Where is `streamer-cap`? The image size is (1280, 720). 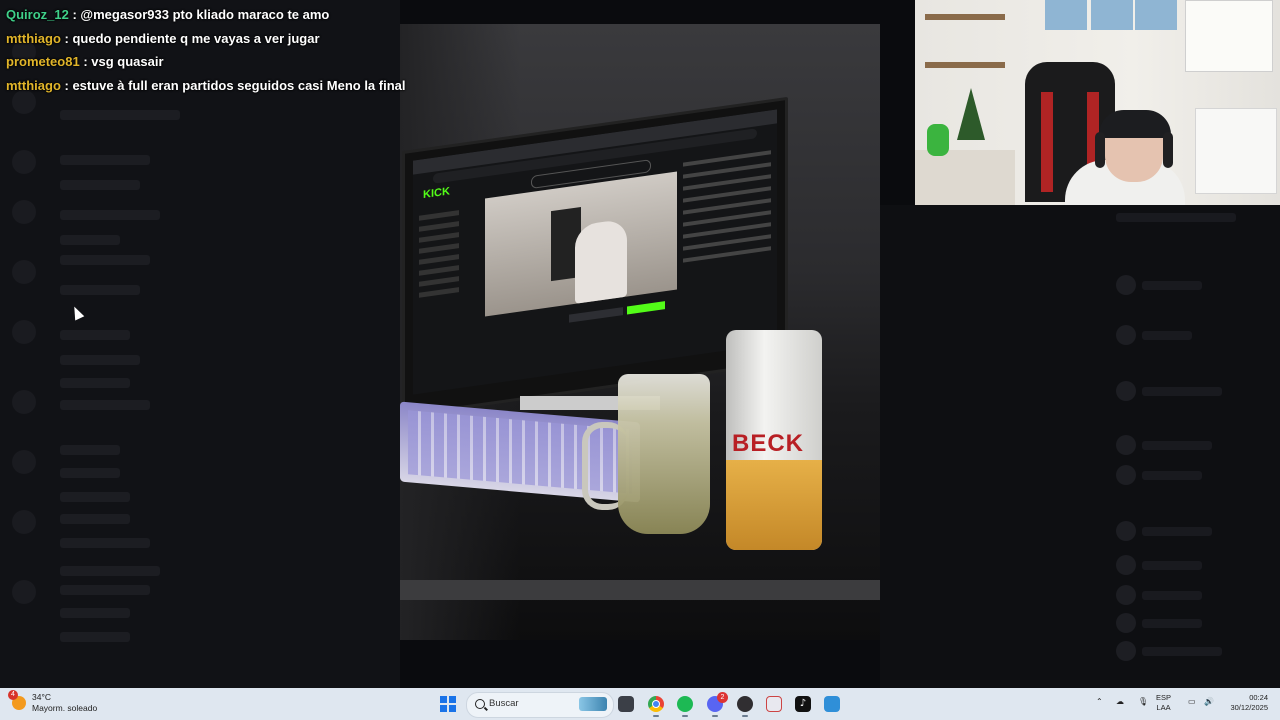 streamer-cap is located at coordinates (1135, 124).